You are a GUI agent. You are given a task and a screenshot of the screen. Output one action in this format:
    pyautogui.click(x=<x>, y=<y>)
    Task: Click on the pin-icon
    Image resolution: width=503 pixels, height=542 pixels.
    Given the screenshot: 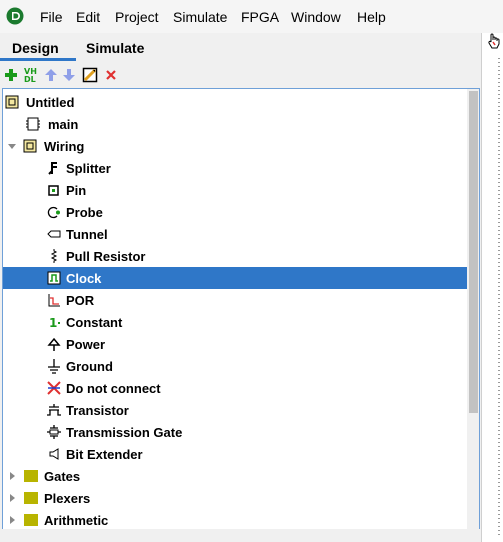 What is the action you would take?
    pyautogui.click(x=53, y=190)
    